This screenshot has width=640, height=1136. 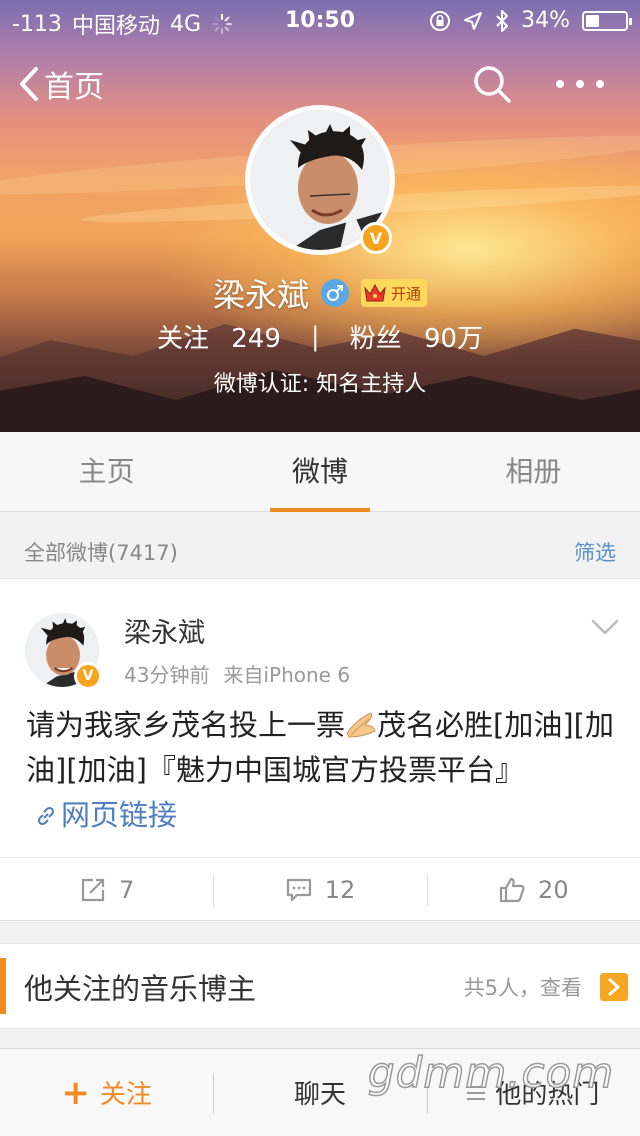 I want to click on rotation-lock-icon, so click(x=440, y=20).